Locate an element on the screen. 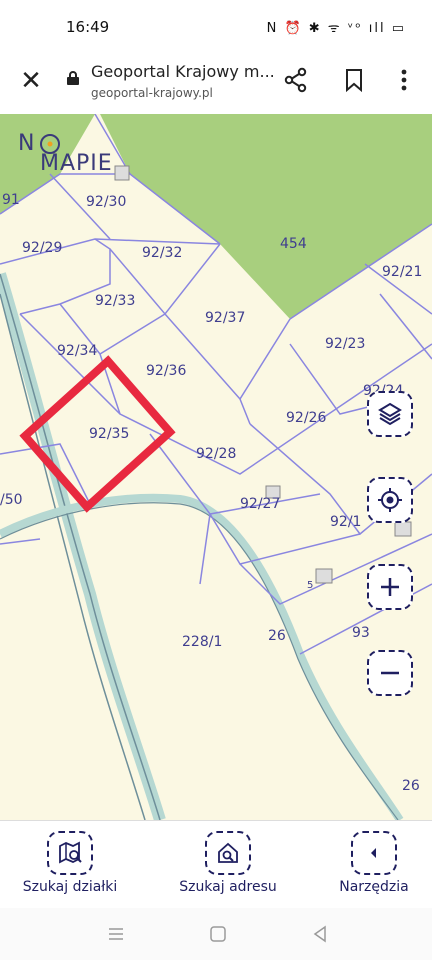  parcel-label: 92/29 is located at coordinates (42, 248).